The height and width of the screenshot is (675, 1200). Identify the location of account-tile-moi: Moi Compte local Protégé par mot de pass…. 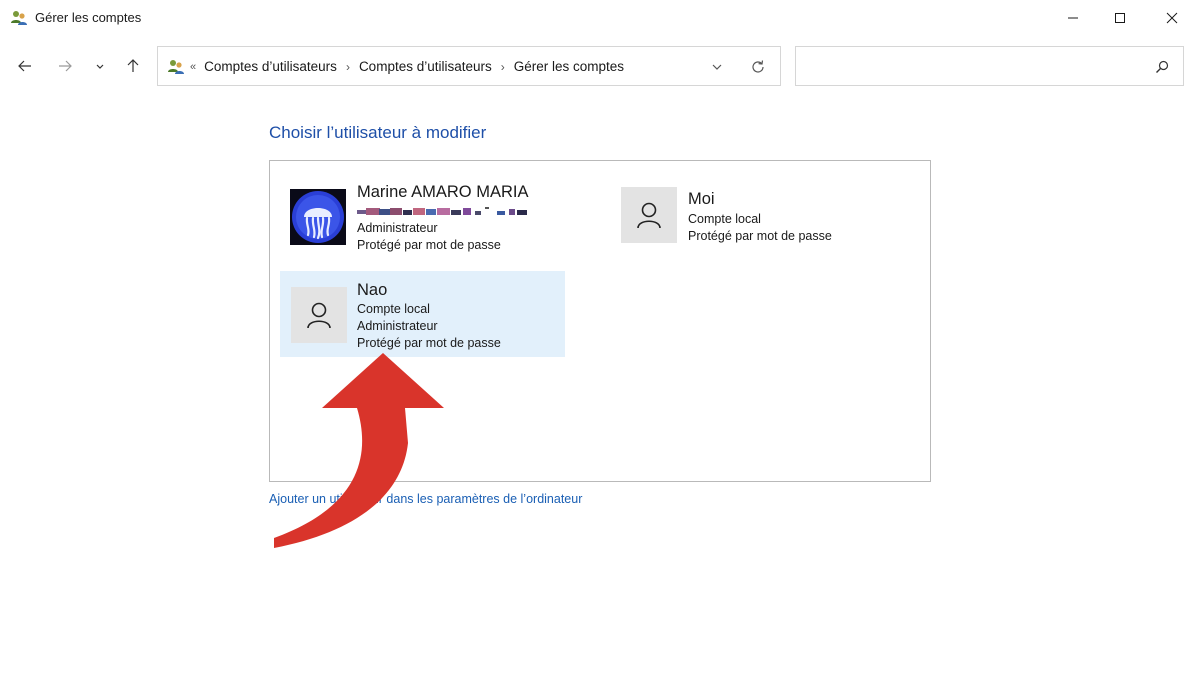
(761, 220).